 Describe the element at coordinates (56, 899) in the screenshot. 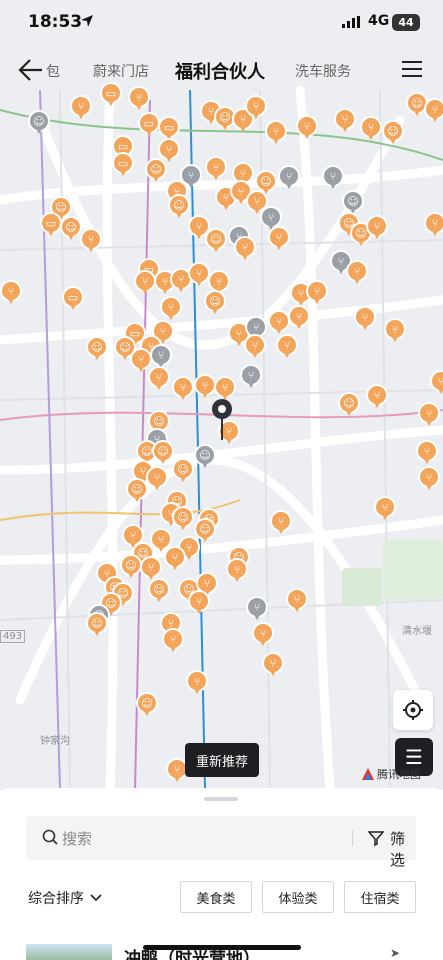

I see `sort-label: 综合排序` at that location.